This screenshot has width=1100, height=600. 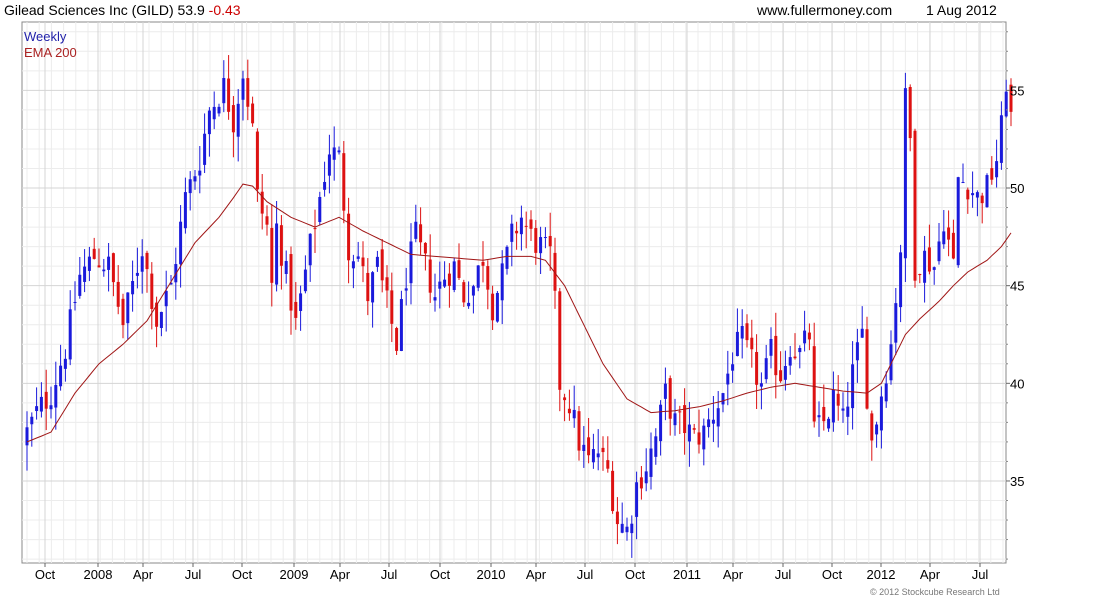 I want to click on x-tick-label: 2008, so click(x=98, y=574).